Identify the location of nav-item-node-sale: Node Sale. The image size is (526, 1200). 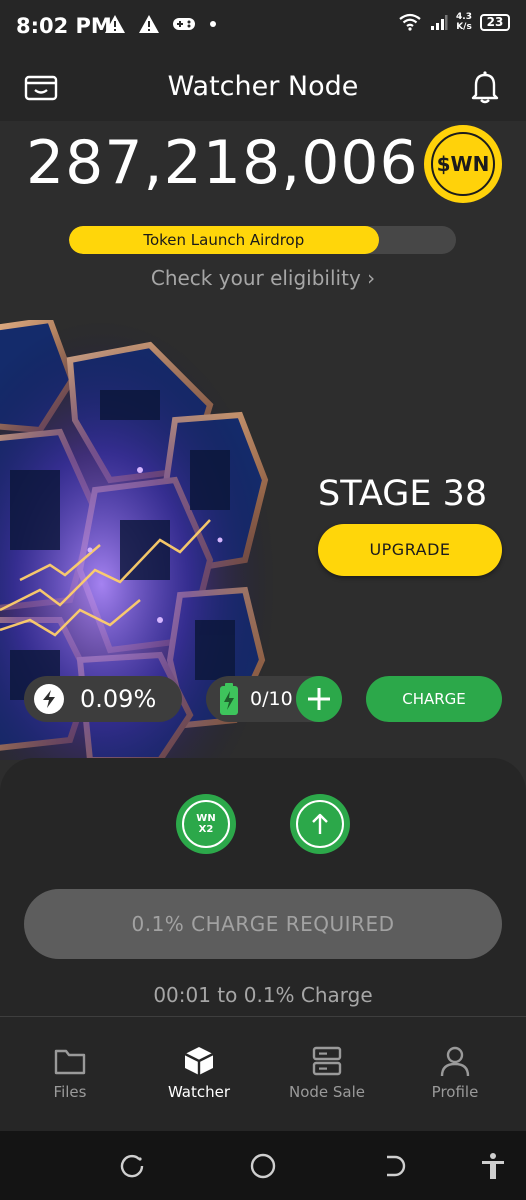
(327, 1073).